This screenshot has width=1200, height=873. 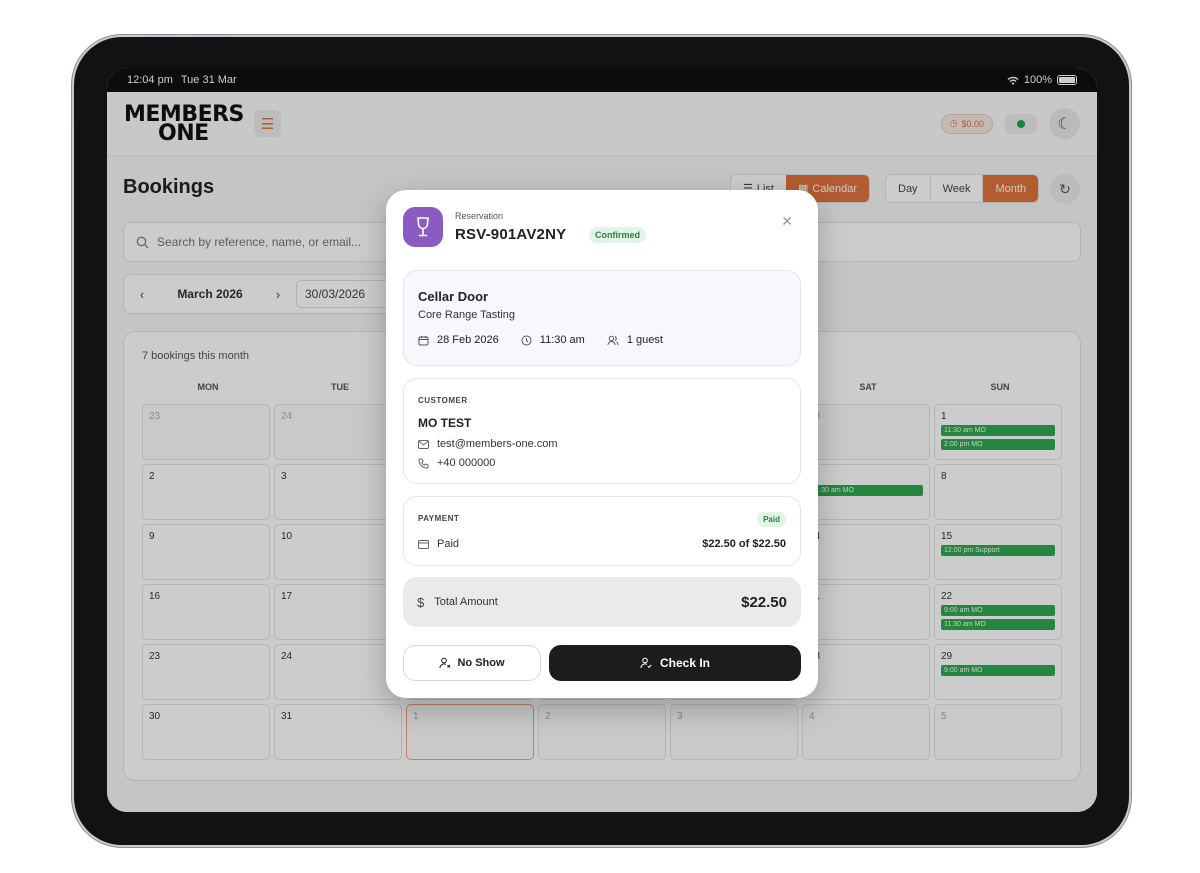 I want to click on time-text: 11:30 am, so click(x=562, y=340).